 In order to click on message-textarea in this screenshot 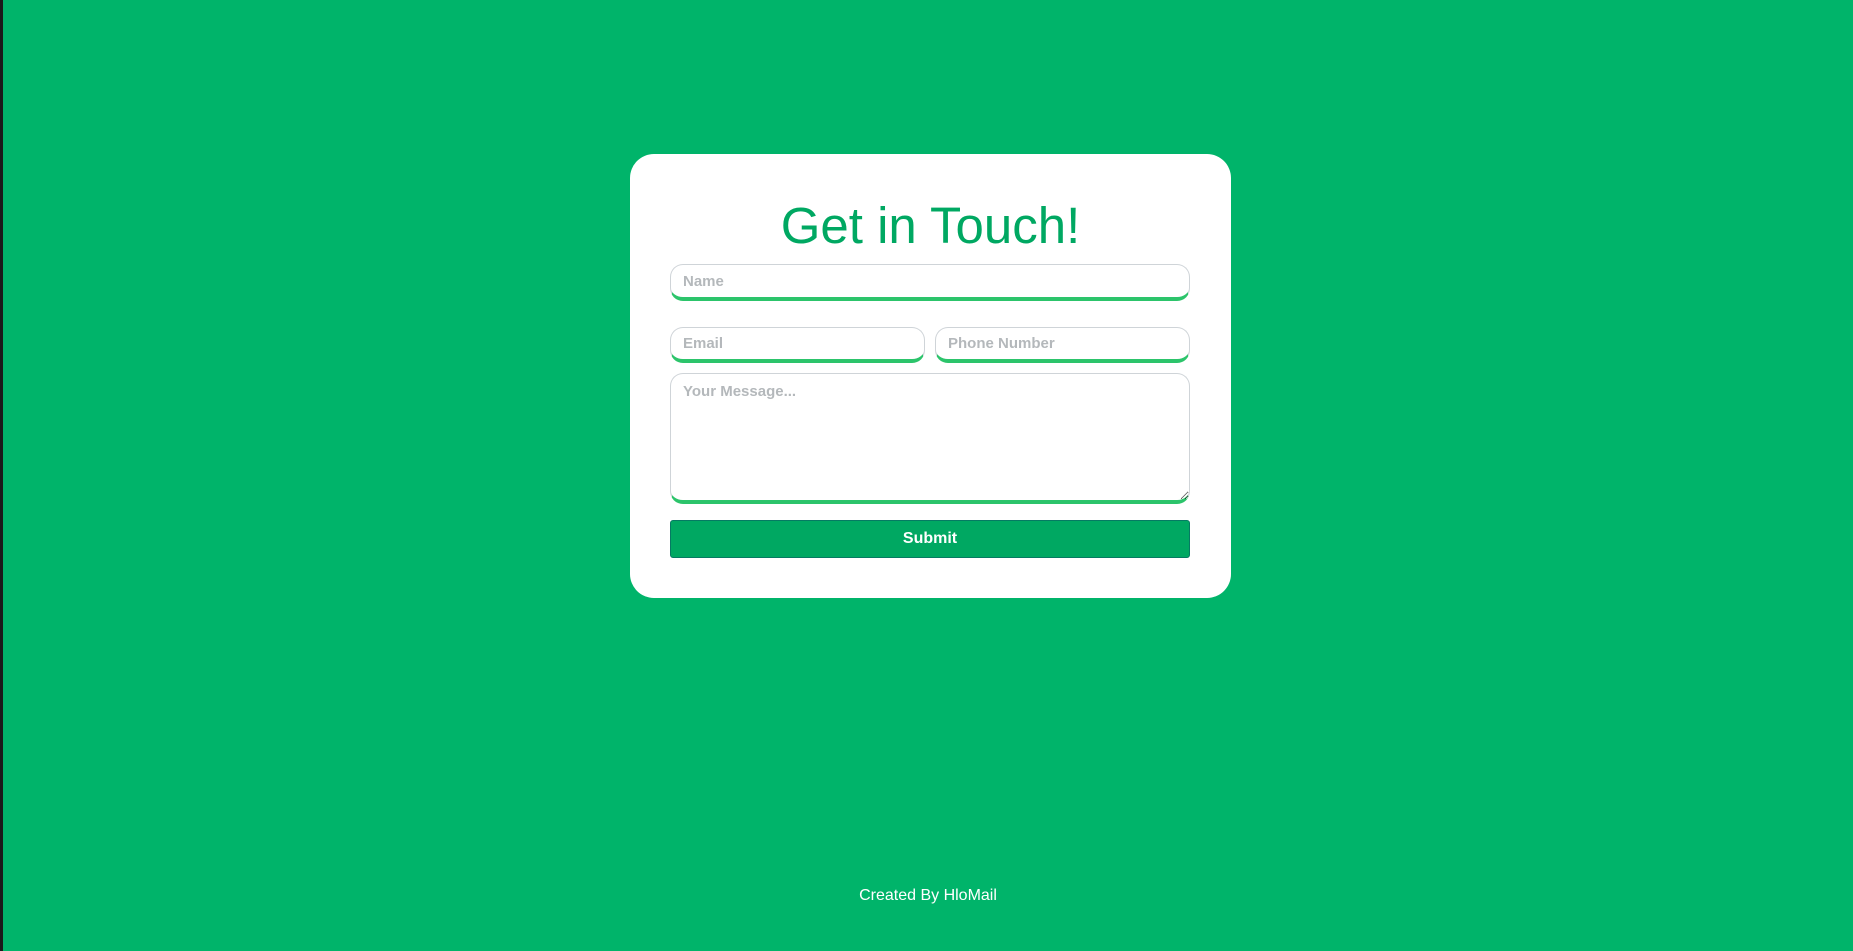, I will do `click(930, 438)`.